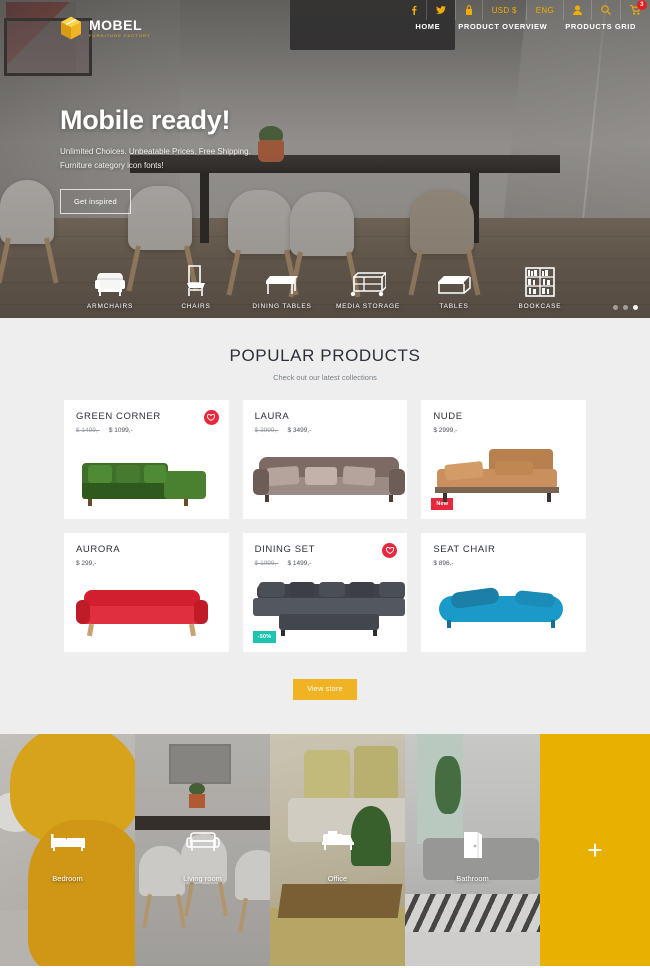  I want to click on product-price-current: $ 3499,-, so click(299, 430).